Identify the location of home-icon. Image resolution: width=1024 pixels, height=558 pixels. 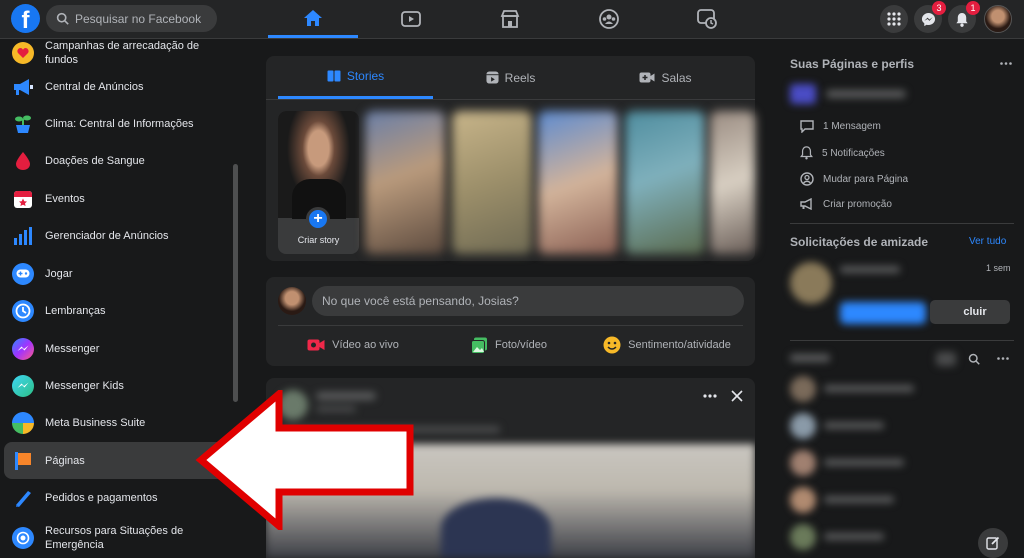
(313, 17).